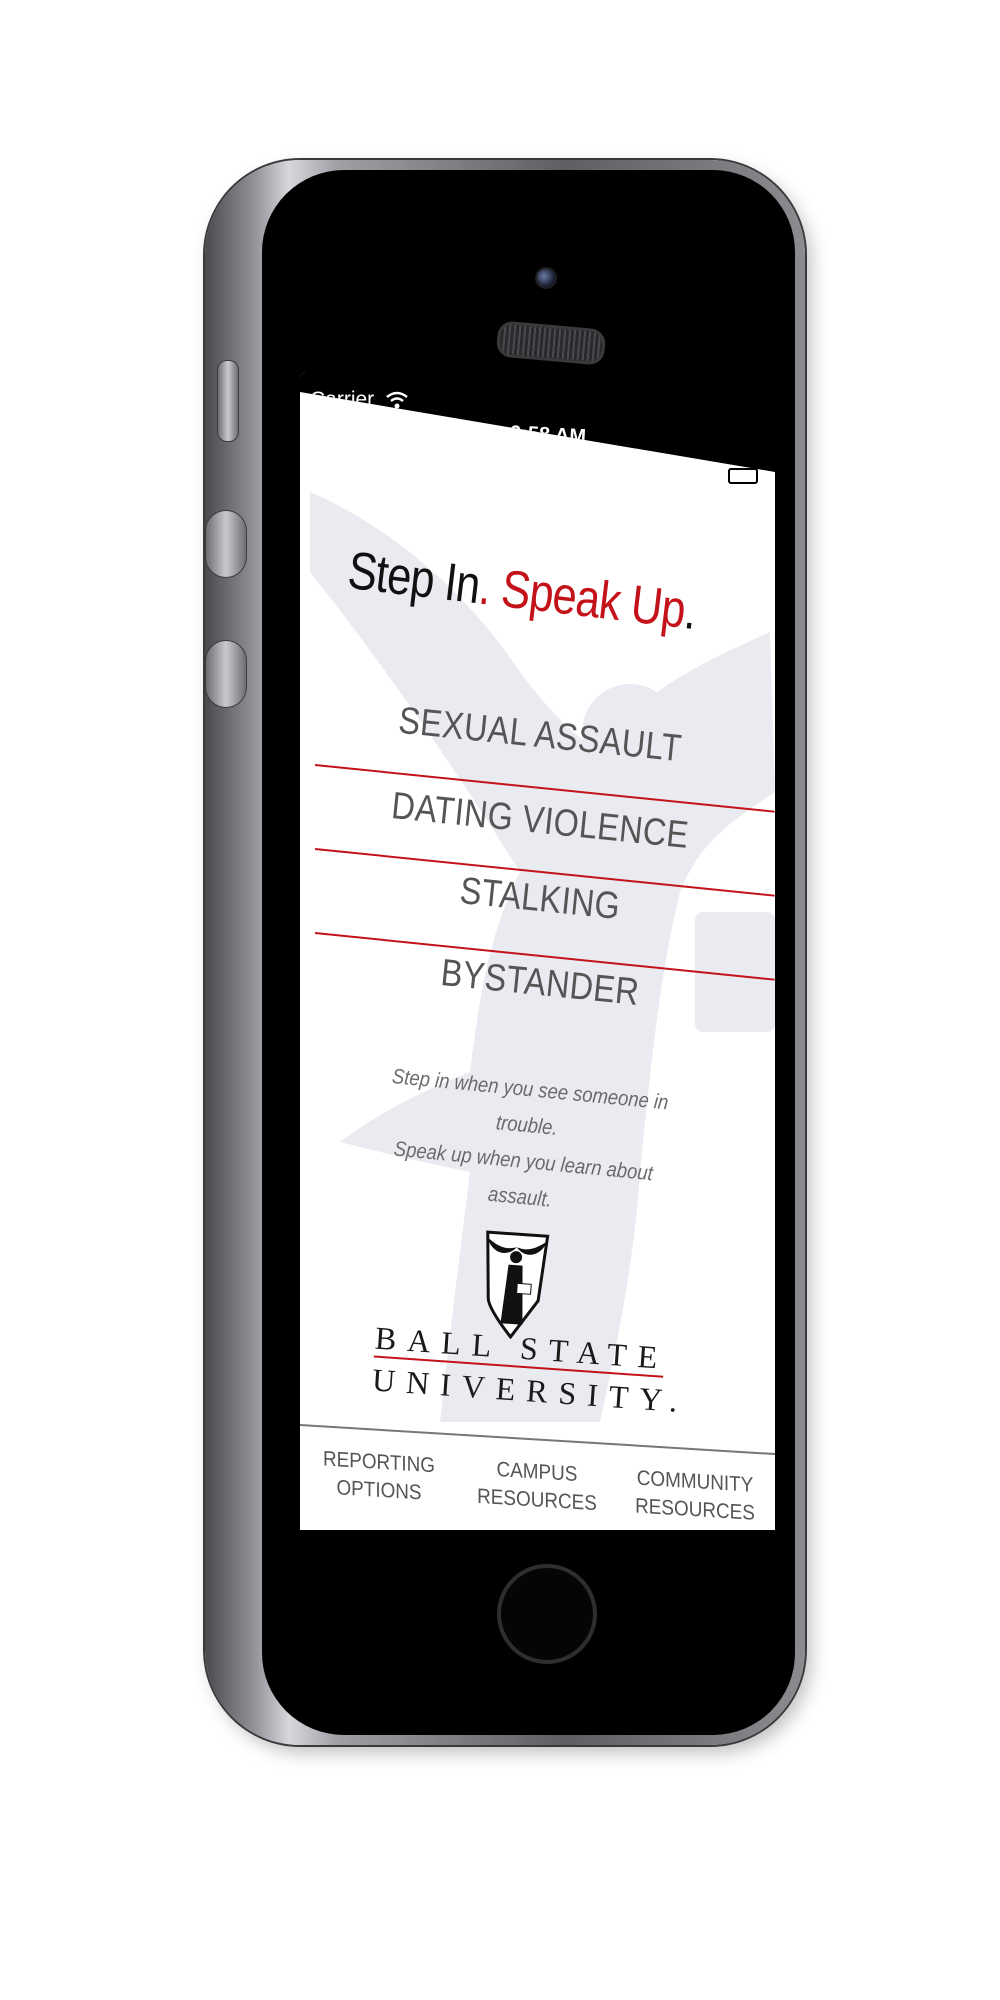  What do you see at coordinates (537, 1486) in the screenshot?
I see `tab-campus-resources: CAMPUS RESOURCES` at bounding box center [537, 1486].